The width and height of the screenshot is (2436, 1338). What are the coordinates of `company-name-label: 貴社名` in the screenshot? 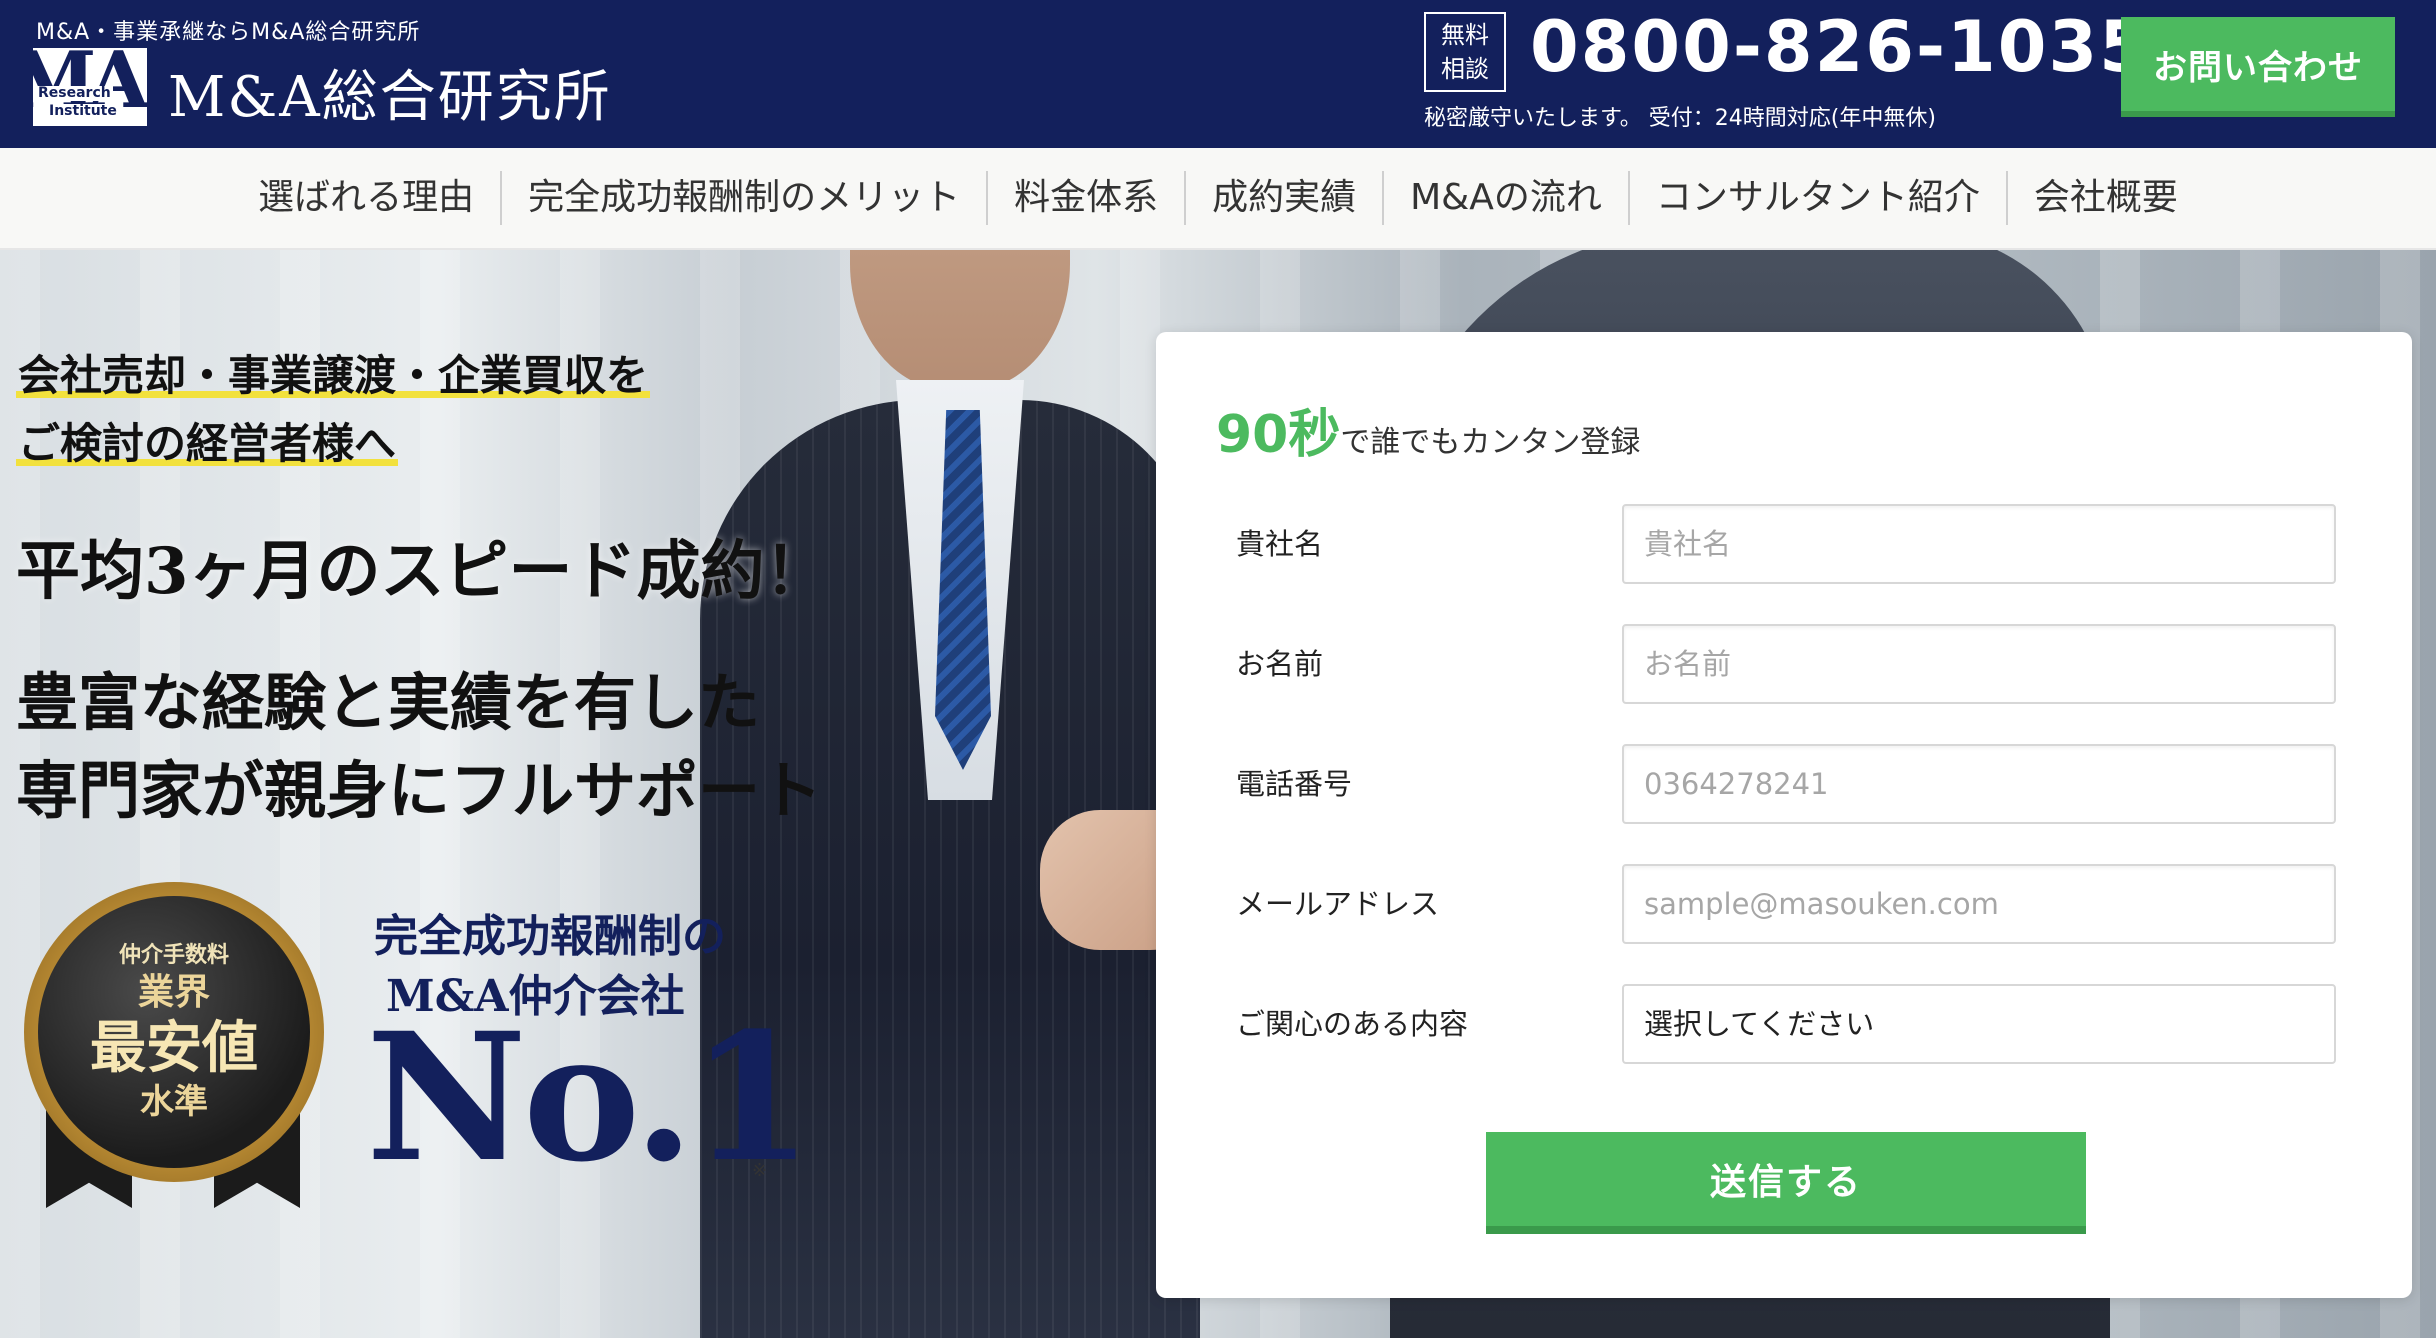 It's located at (1280, 544).